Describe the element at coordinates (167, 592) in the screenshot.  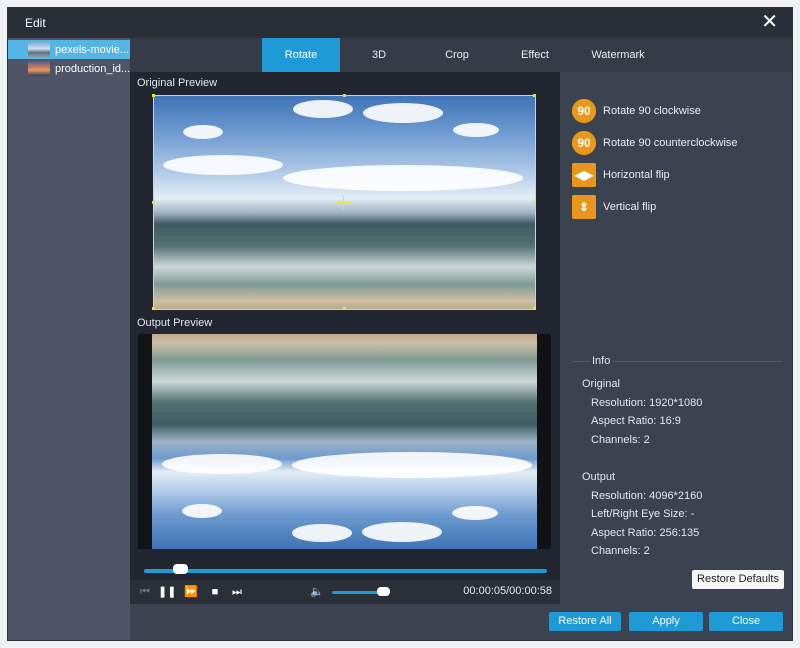
I see `pause-icon: ❚❚` at that location.